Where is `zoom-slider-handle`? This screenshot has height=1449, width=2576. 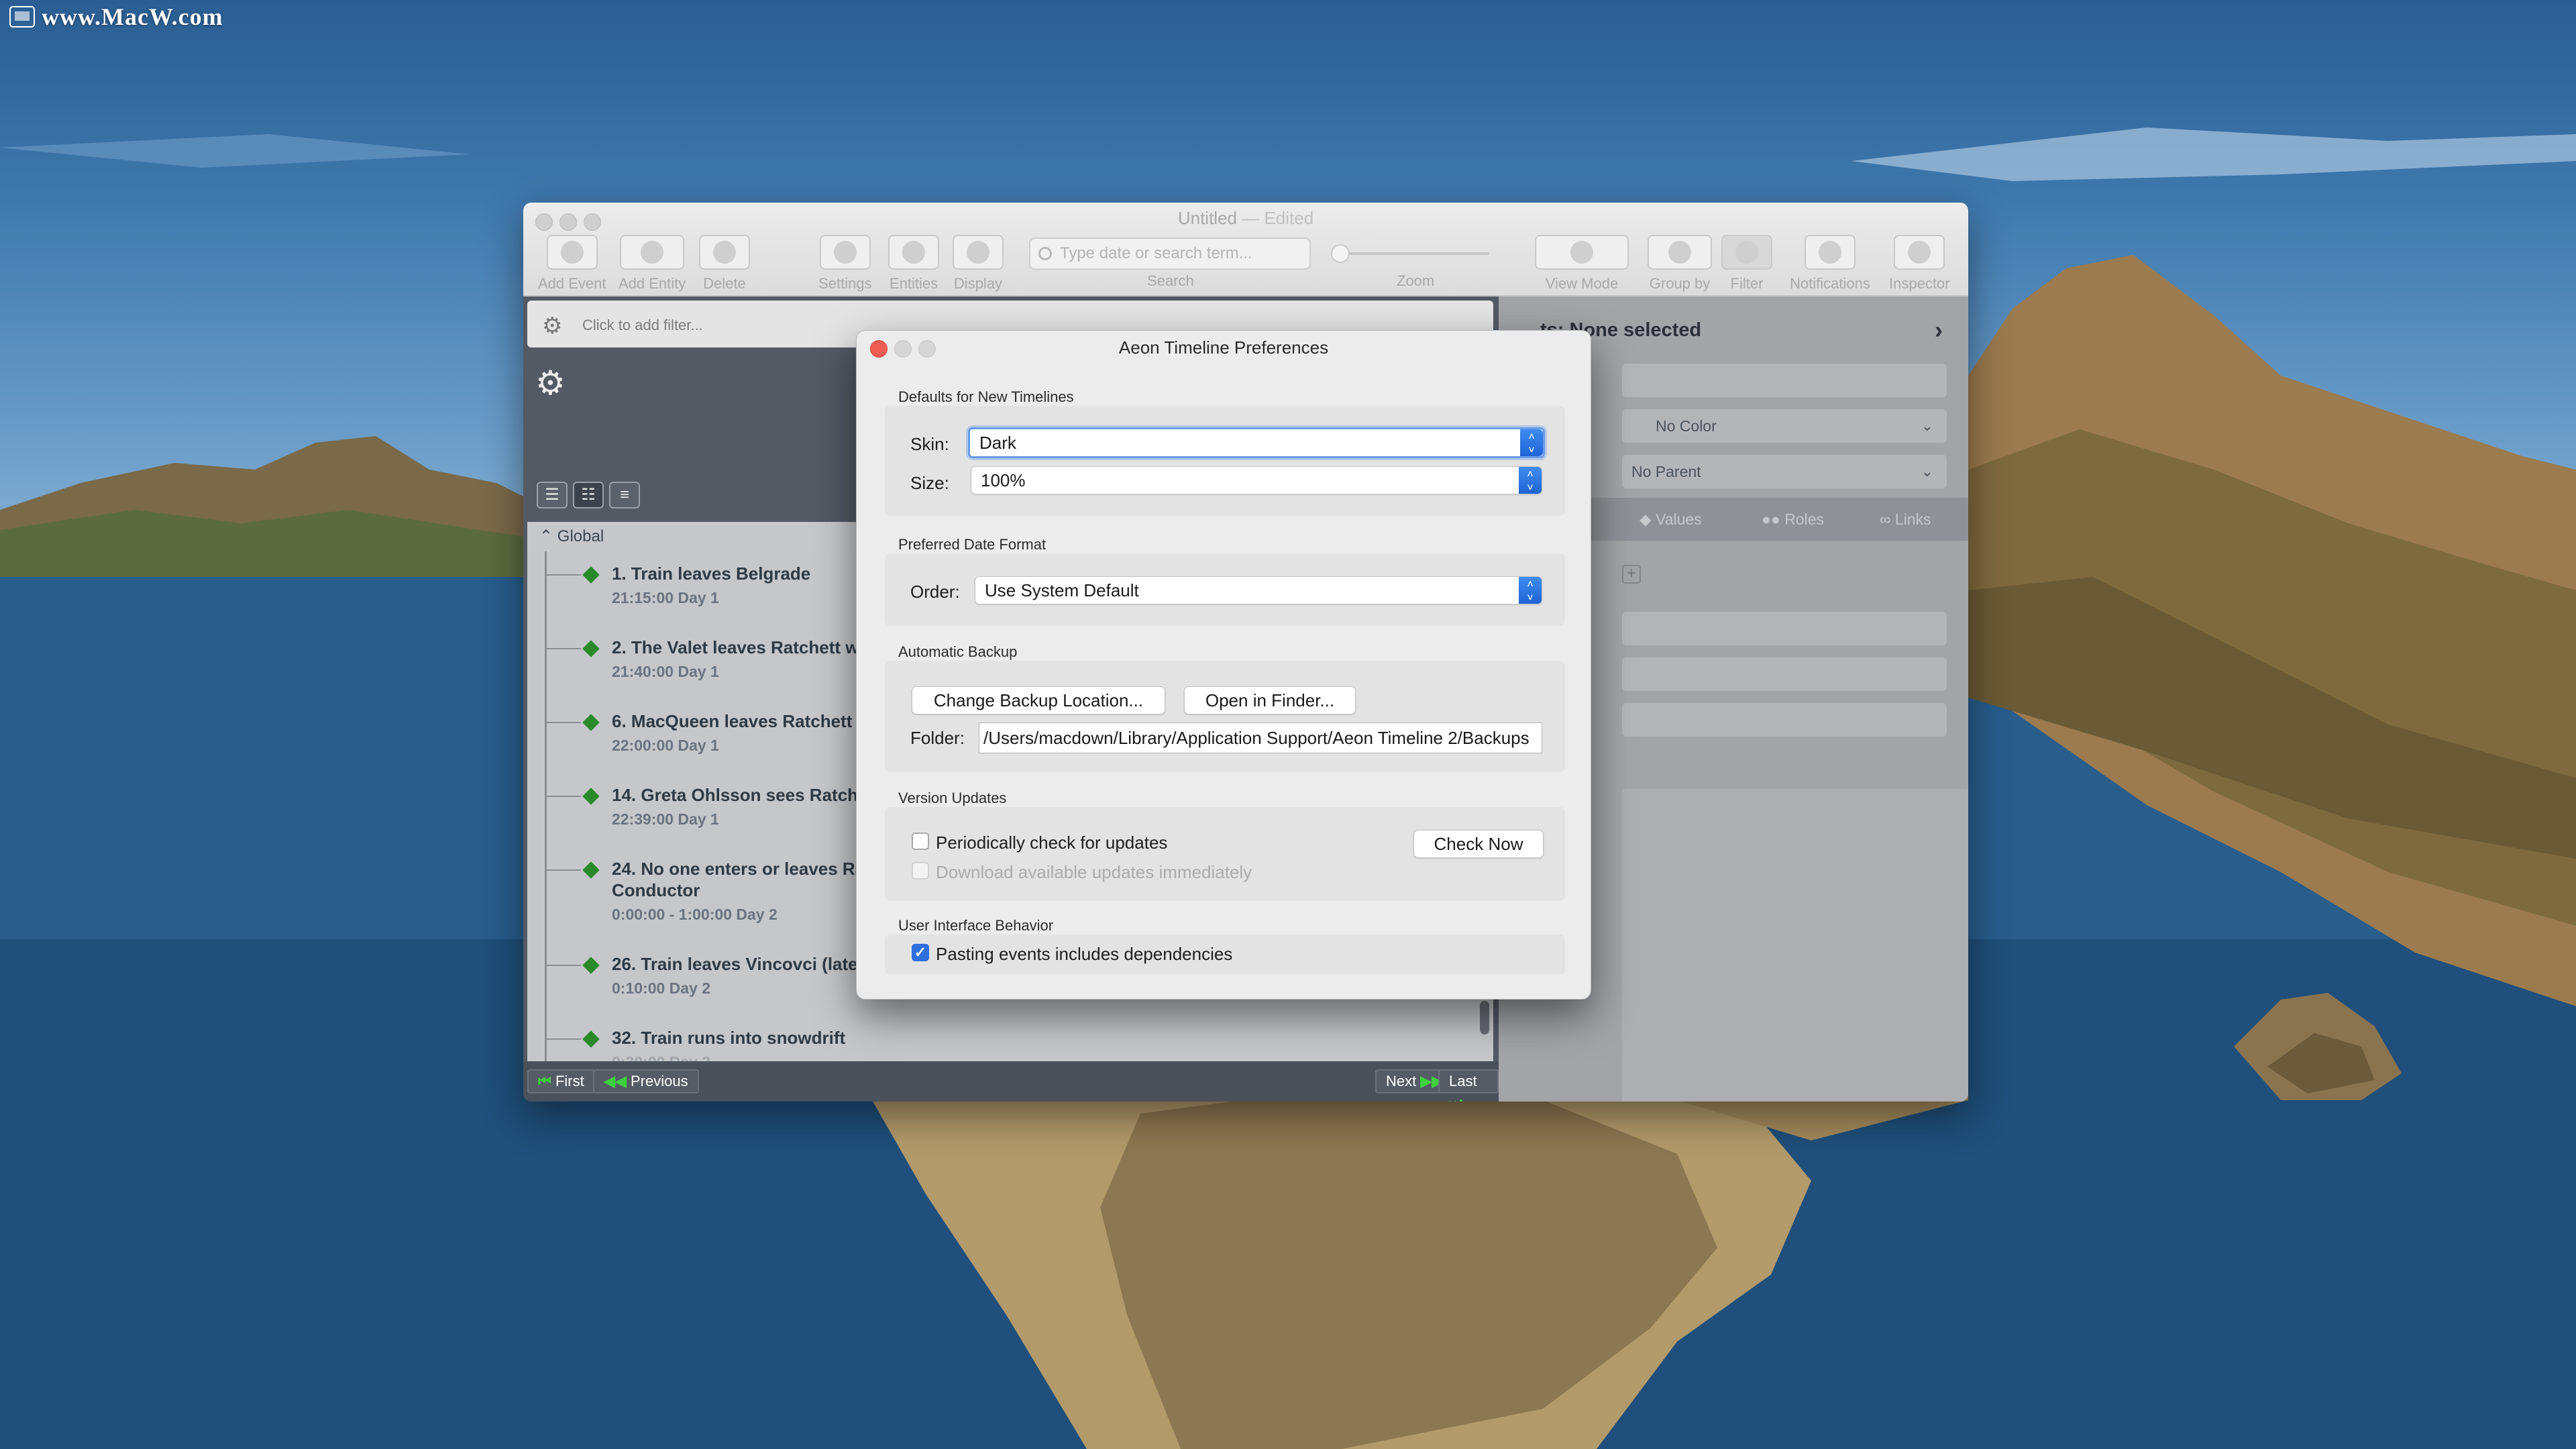
zoom-slider-handle is located at coordinates (1340, 253).